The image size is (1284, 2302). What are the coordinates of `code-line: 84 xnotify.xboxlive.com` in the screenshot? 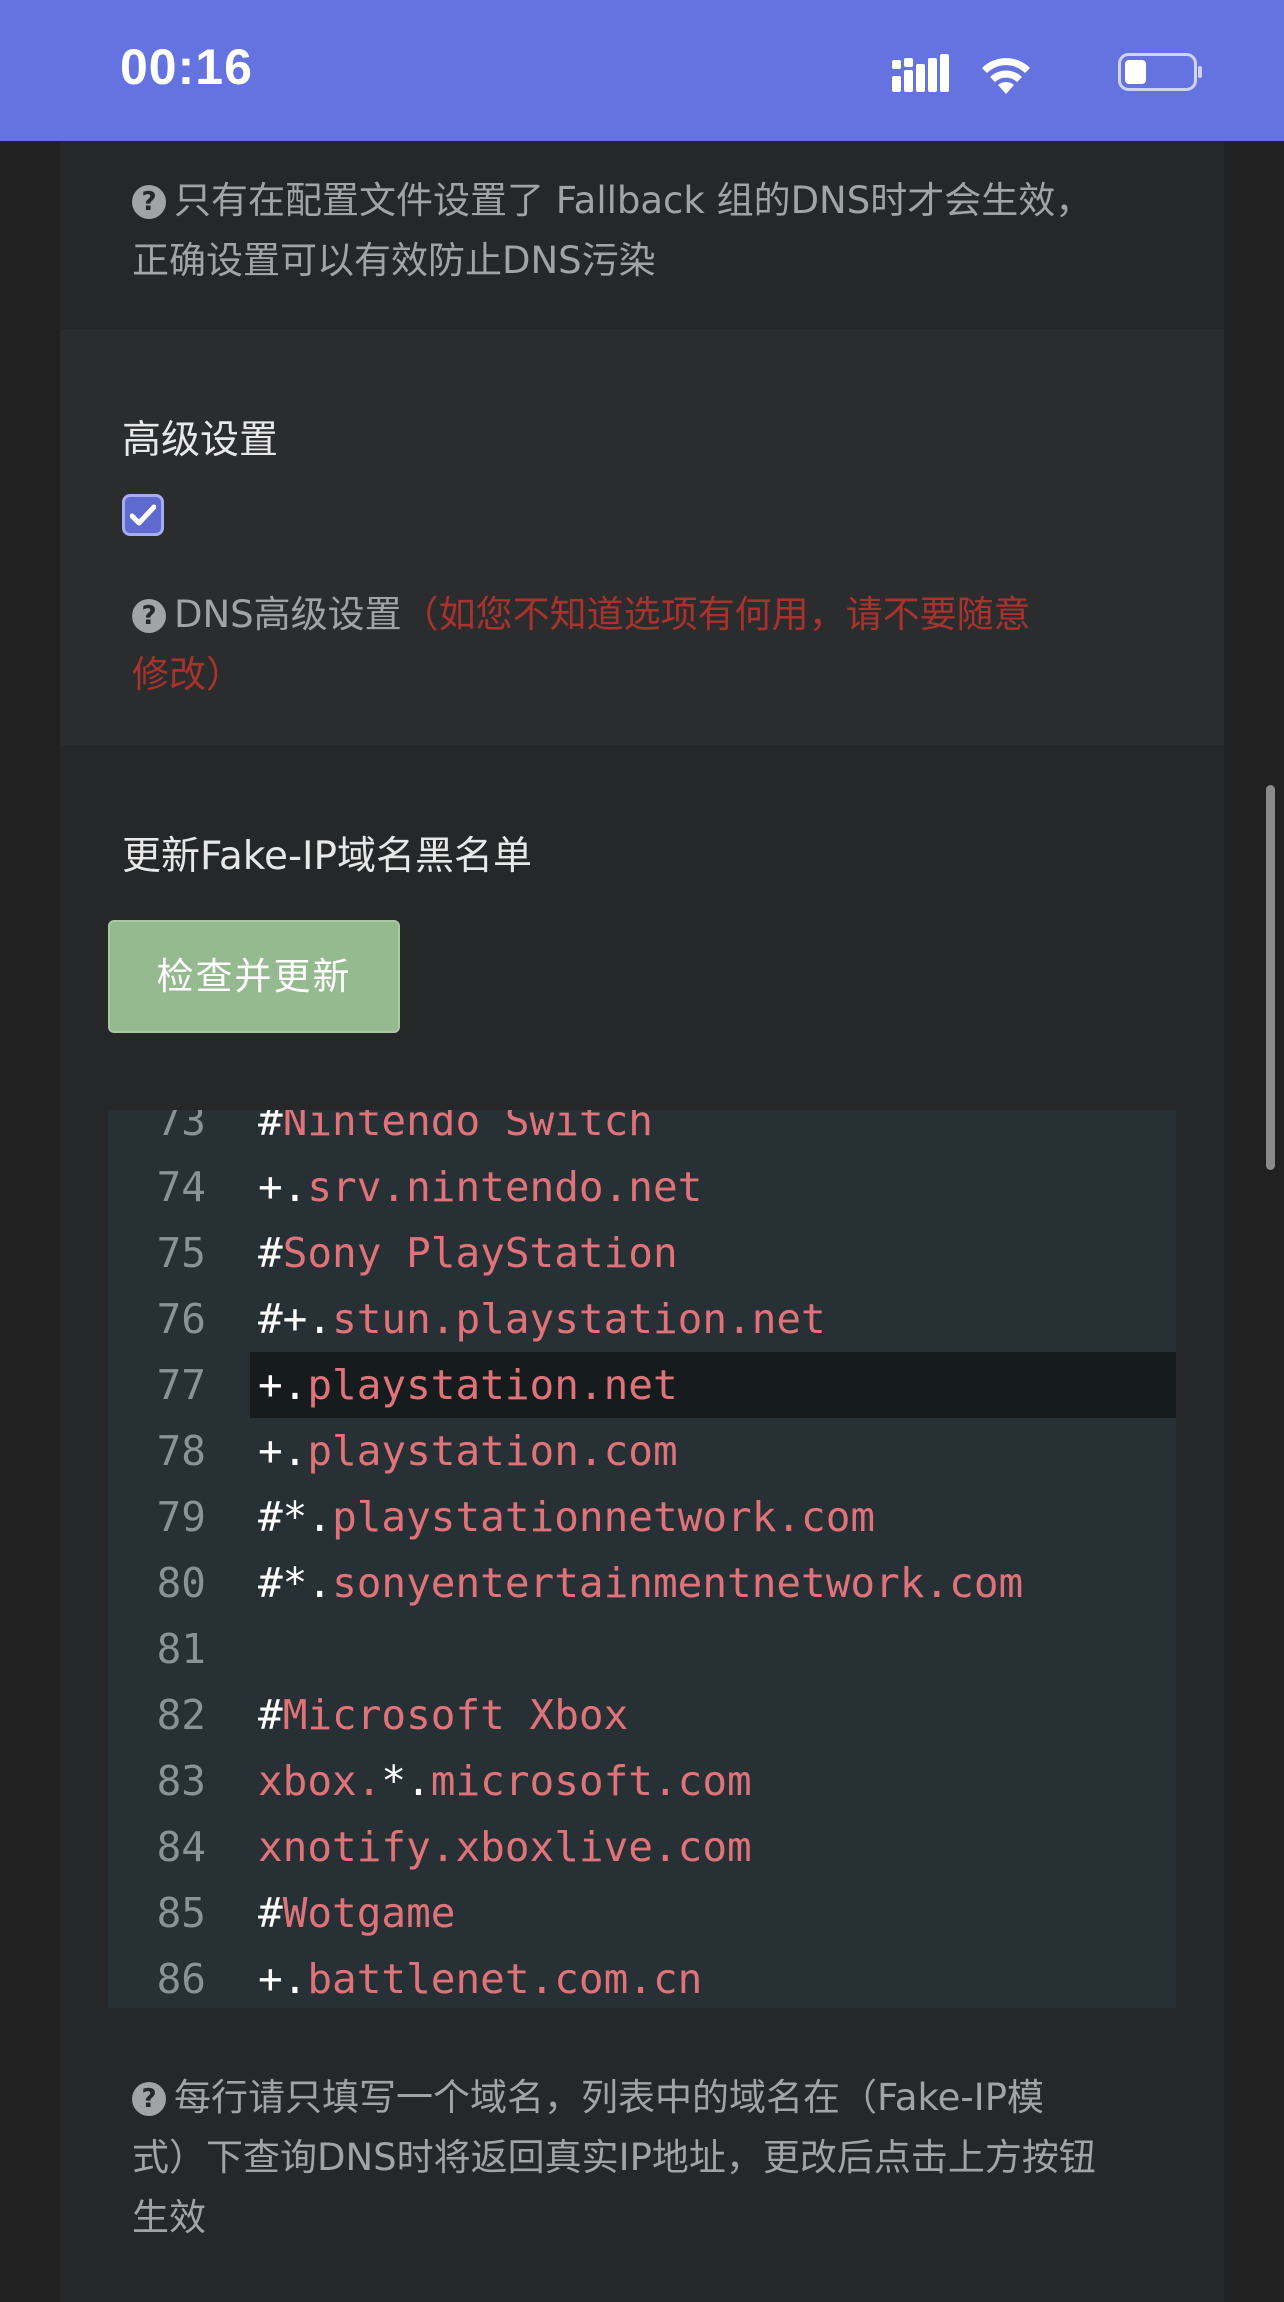 It's located at (642, 1847).